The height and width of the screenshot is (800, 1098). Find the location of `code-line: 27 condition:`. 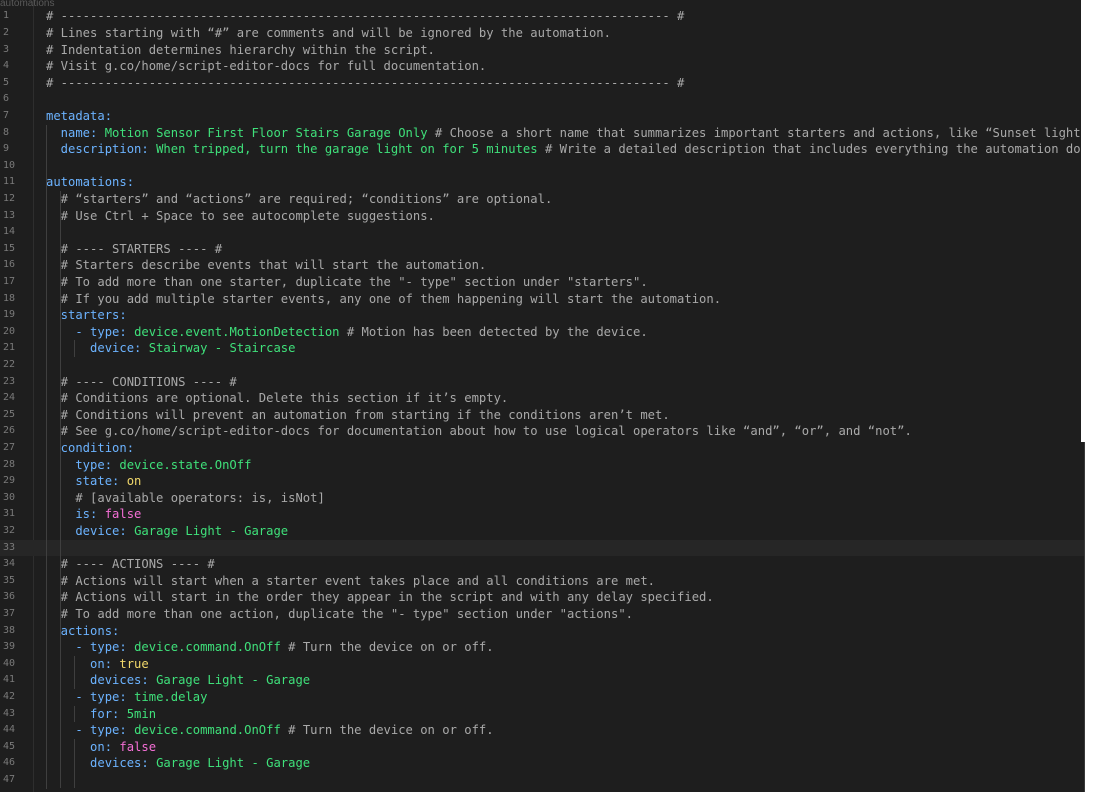

code-line: 27 condition: is located at coordinates (542, 448).